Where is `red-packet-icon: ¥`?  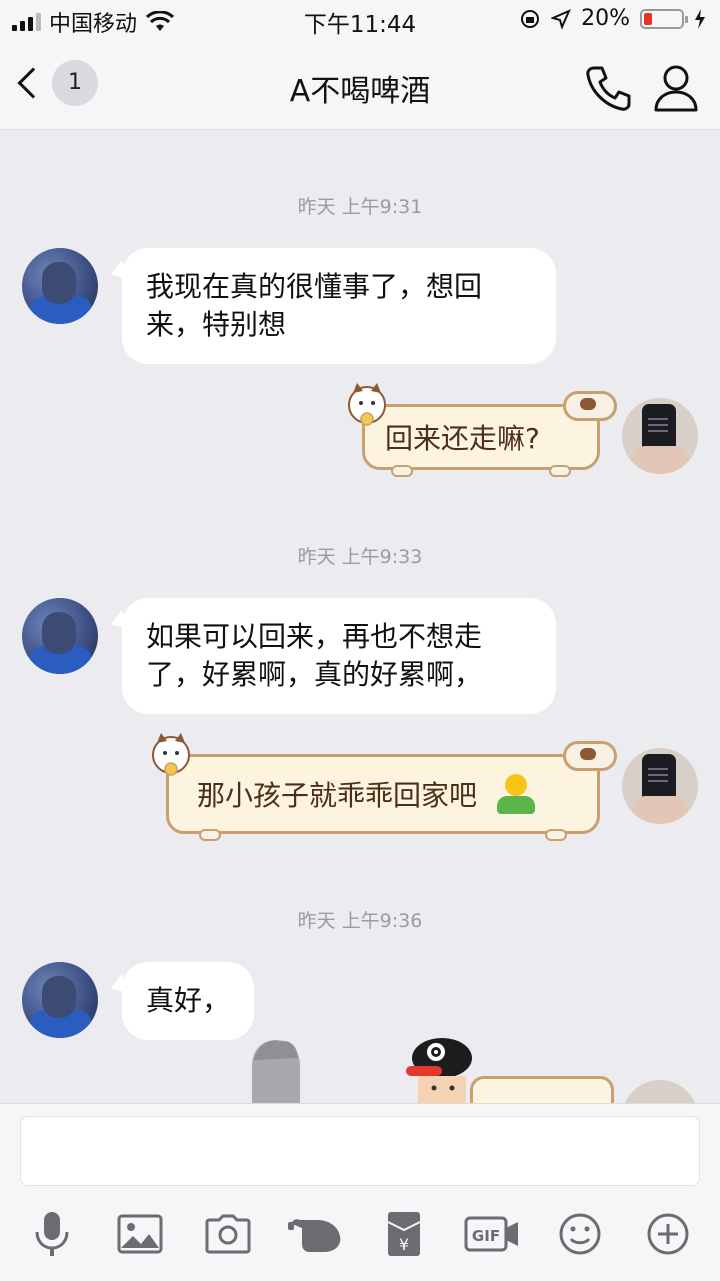
red-packet-icon: ¥ is located at coordinates (404, 1234).